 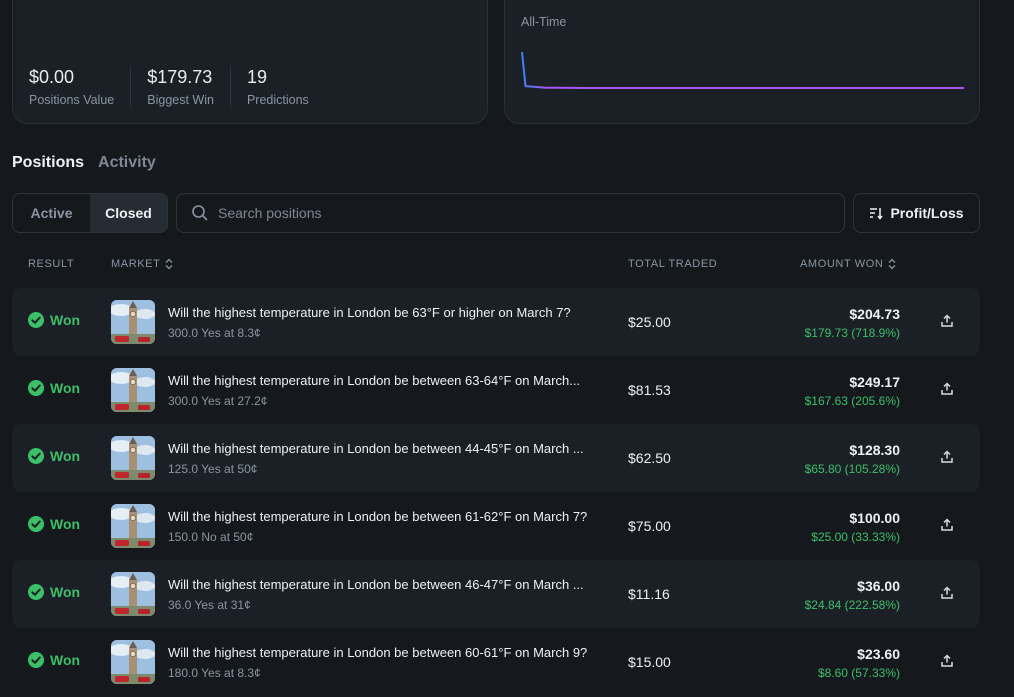 What do you see at coordinates (52, 77) in the screenshot?
I see `stat-value: $0.00` at bounding box center [52, 77].